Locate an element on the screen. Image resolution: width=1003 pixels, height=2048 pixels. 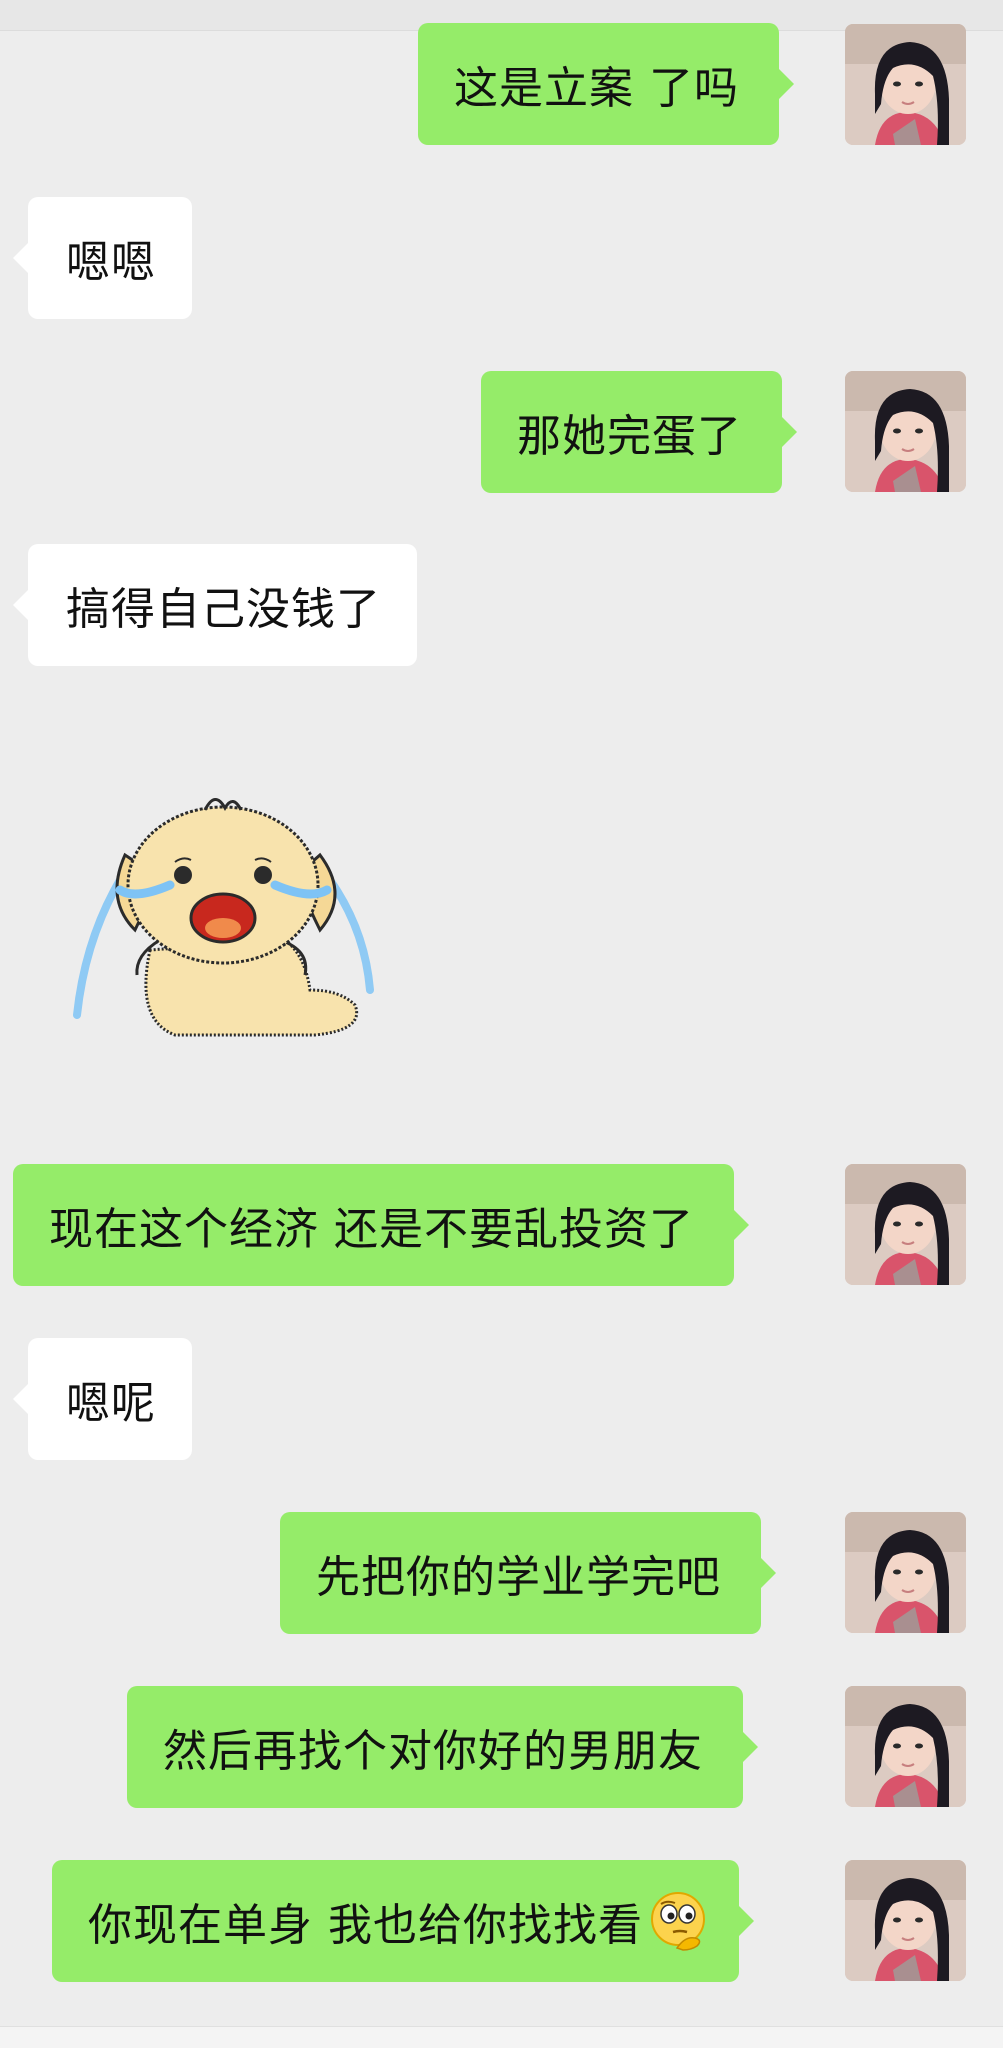
outgoing-message-bubble: 先把你的学业学完吧 is located at coordinates (528, 1573).